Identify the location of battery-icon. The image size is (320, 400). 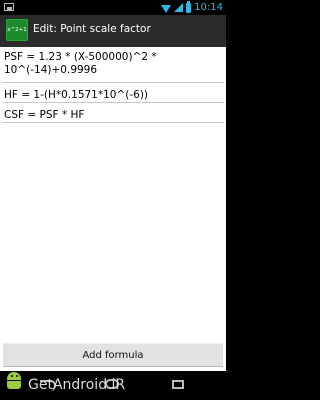
(189, 6).